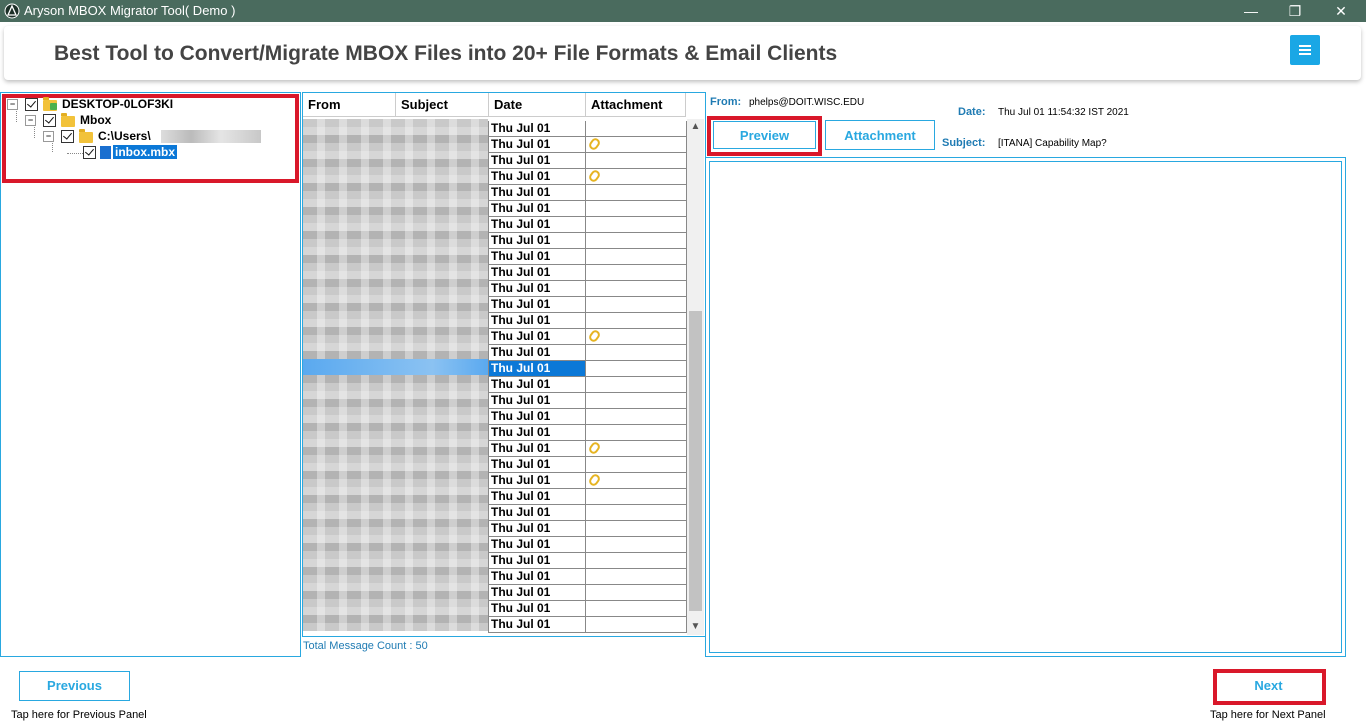 The height and width of the screenshot is (728, 1366). Describe the element at coordinates (764, 135) in the screenshot. I see `tab-preview: Preview` at that location.